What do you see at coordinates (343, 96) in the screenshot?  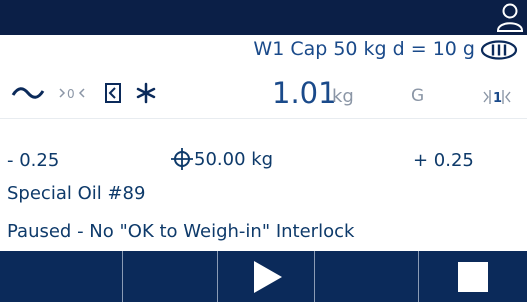 I see `weight-unit: kg` at bounding box center [343, 96].